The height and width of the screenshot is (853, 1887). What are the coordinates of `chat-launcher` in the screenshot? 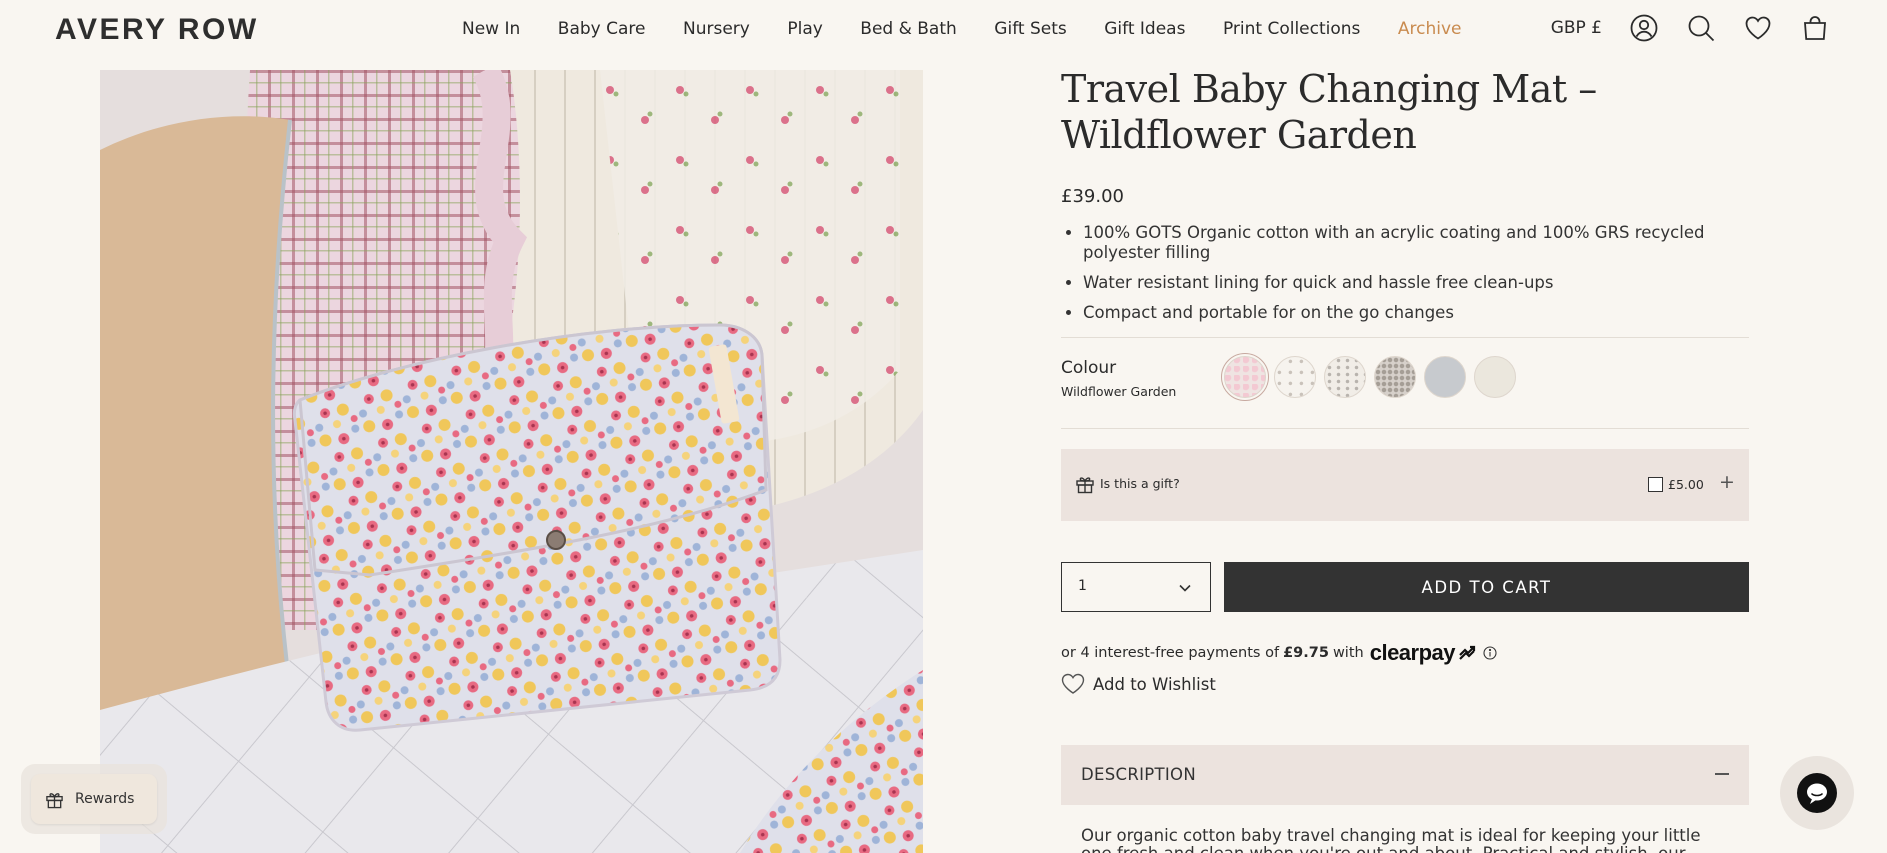 It's located at (1817, 793).